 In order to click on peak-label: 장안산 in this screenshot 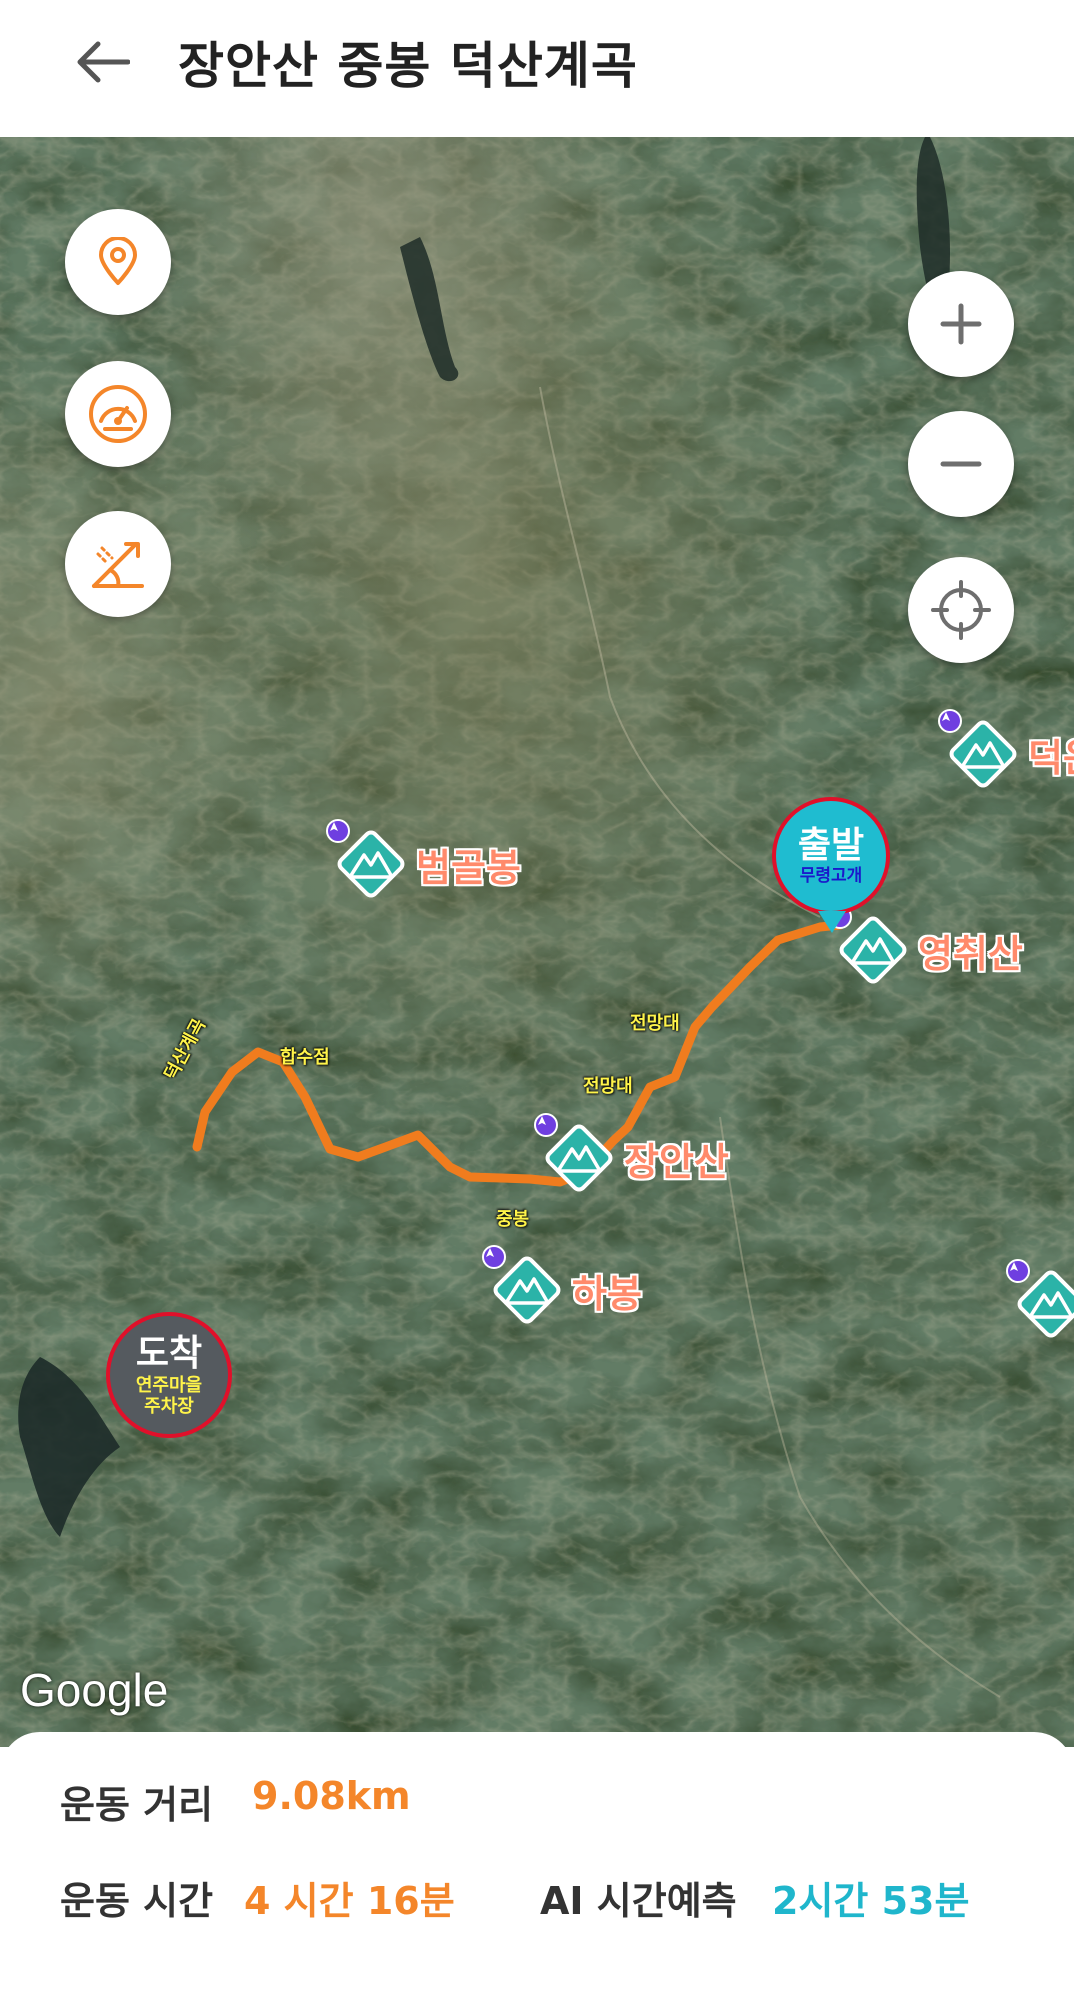, I will do `click(676, 1161)`.